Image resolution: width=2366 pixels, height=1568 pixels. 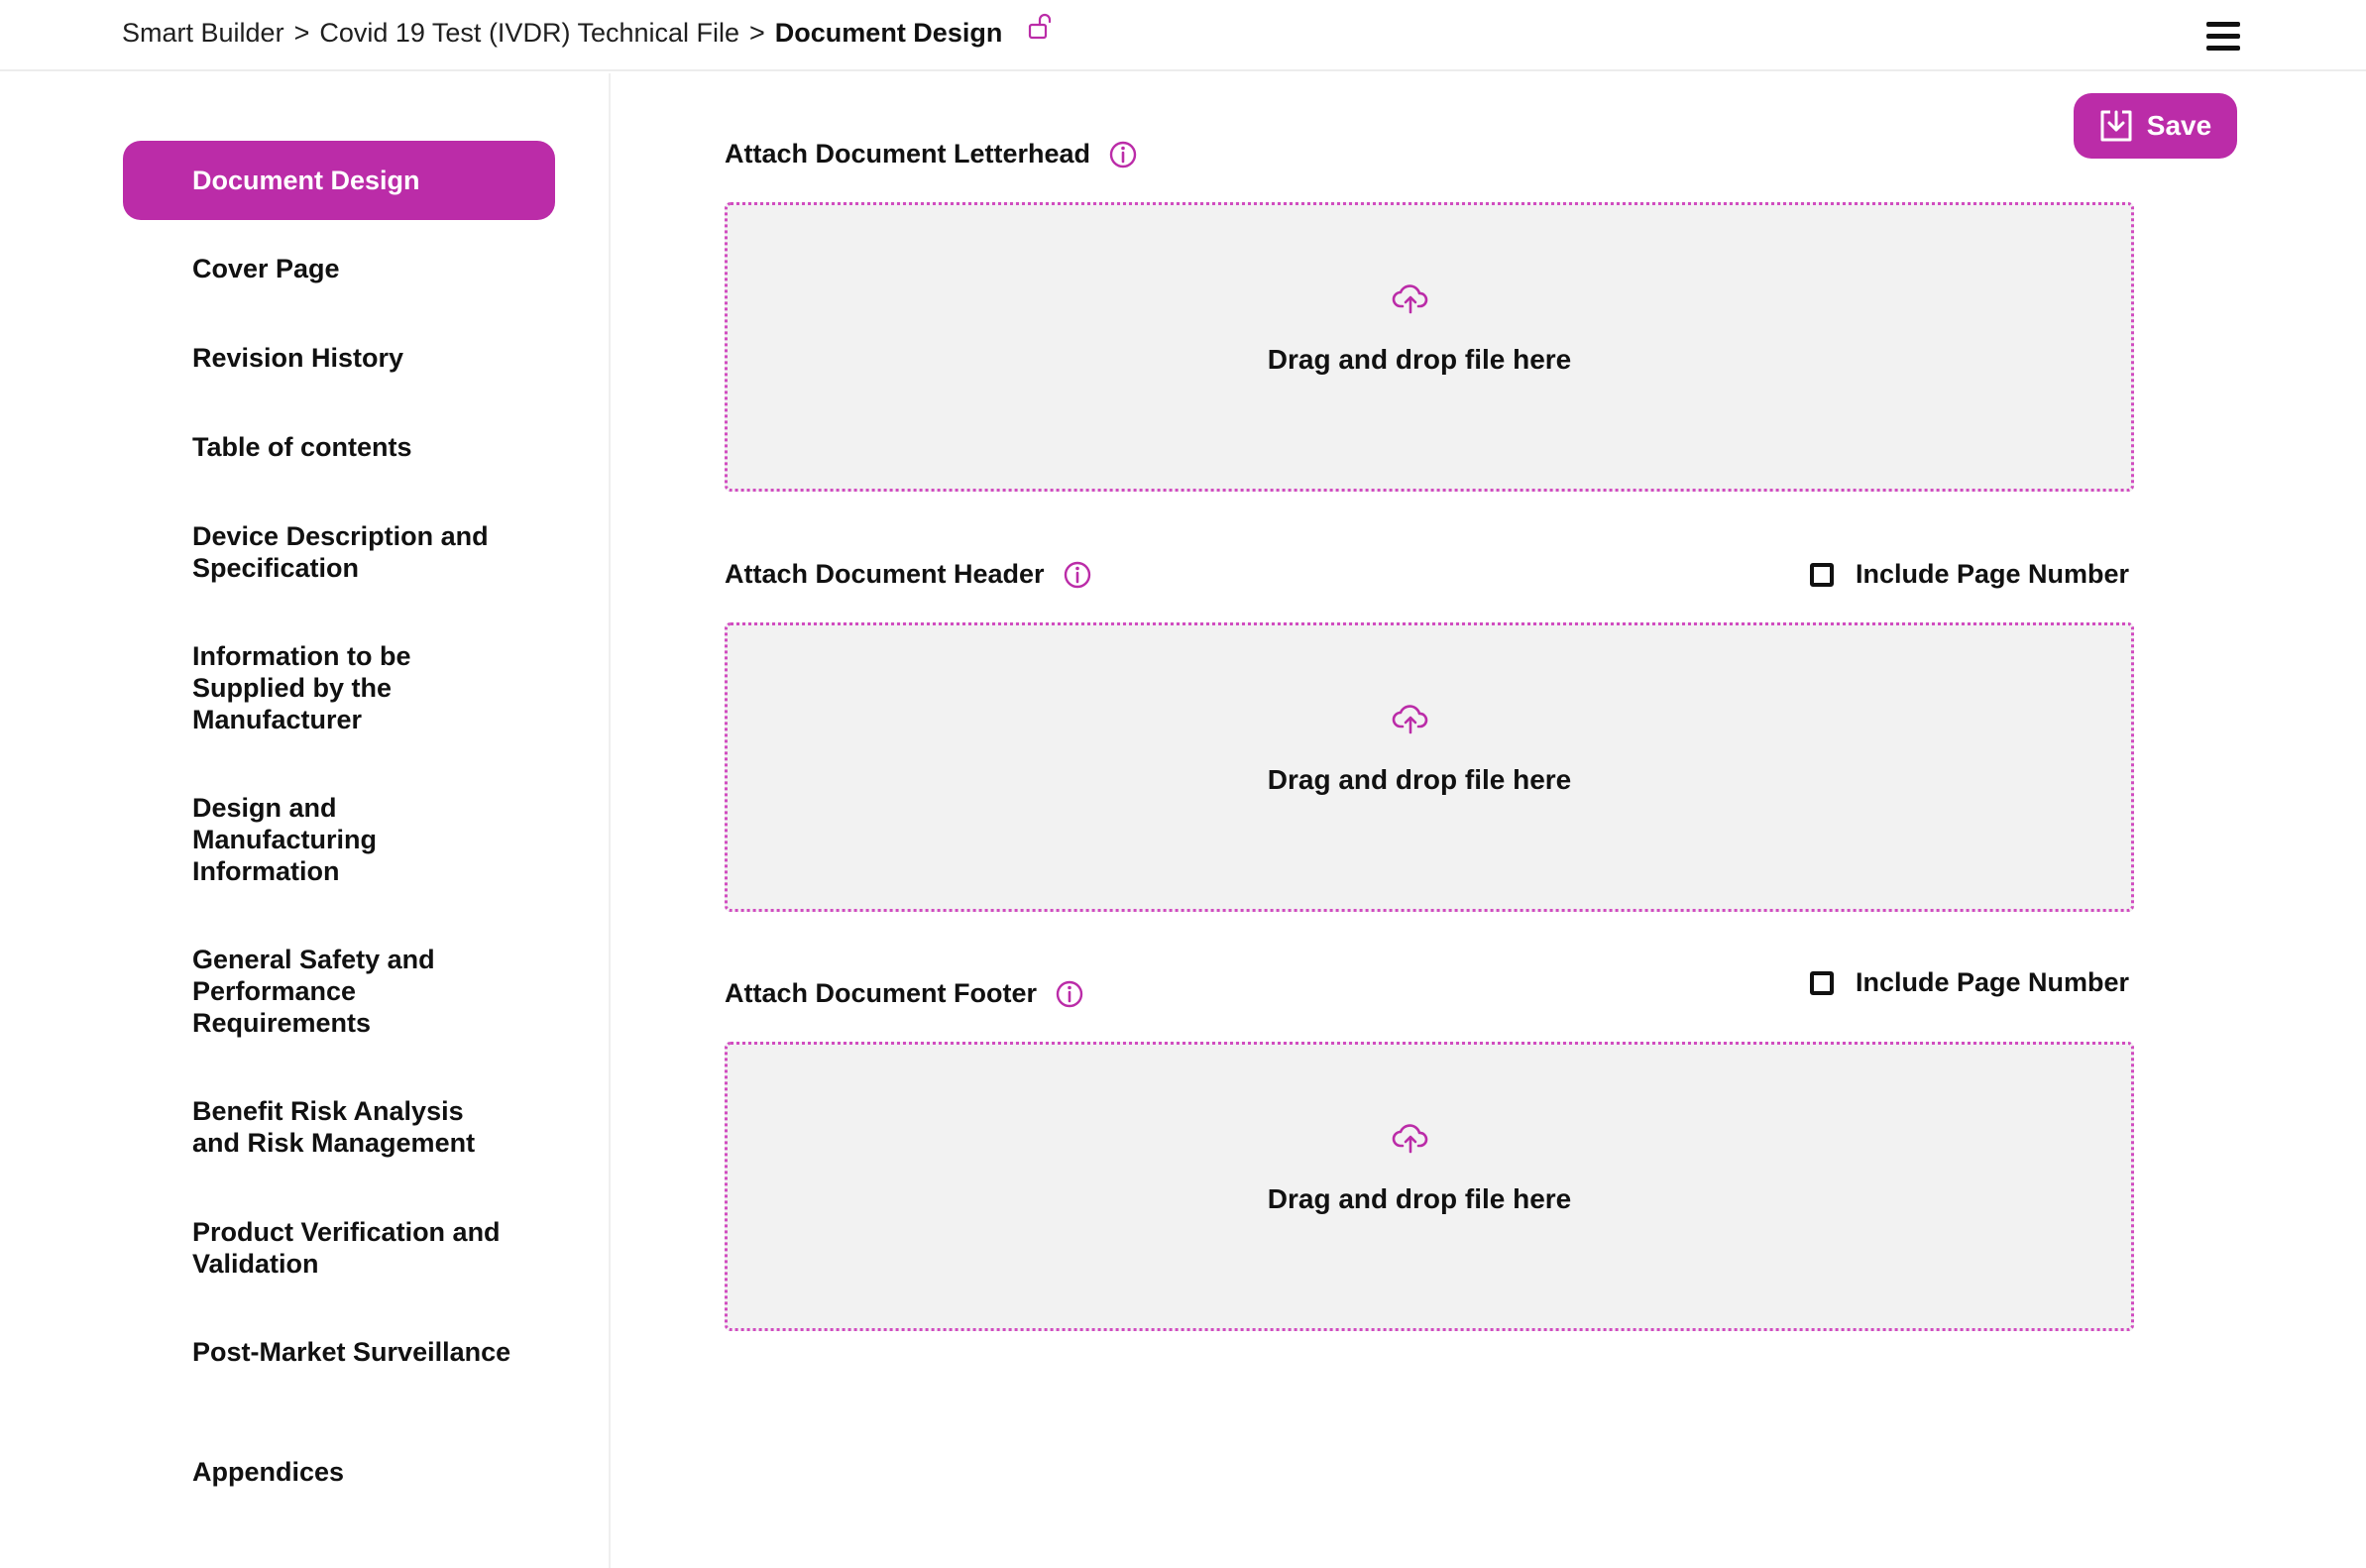 I want to click on footer-page-number-checkbox, so click(x=1822, y=982).